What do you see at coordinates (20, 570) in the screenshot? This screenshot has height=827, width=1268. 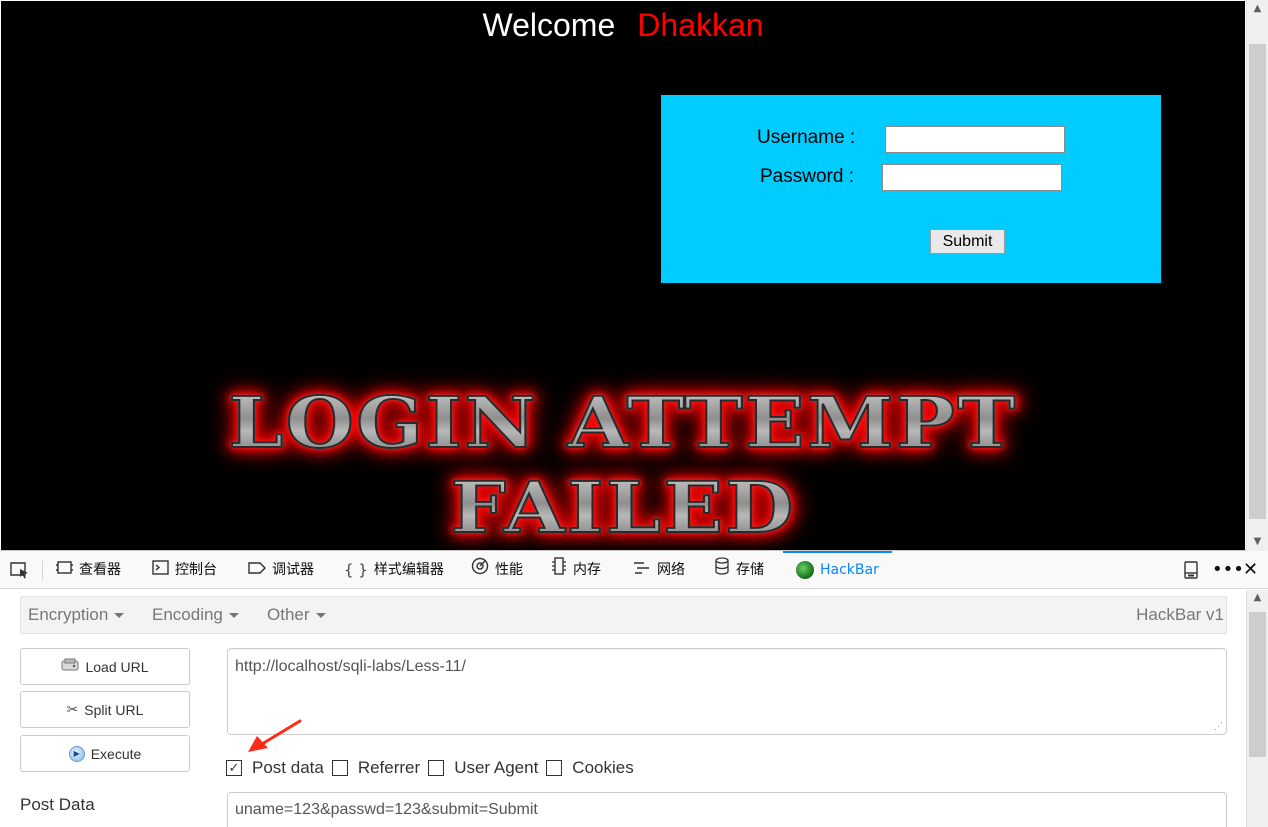 I see `element-picker-icon` at bounding box center [20, 570].